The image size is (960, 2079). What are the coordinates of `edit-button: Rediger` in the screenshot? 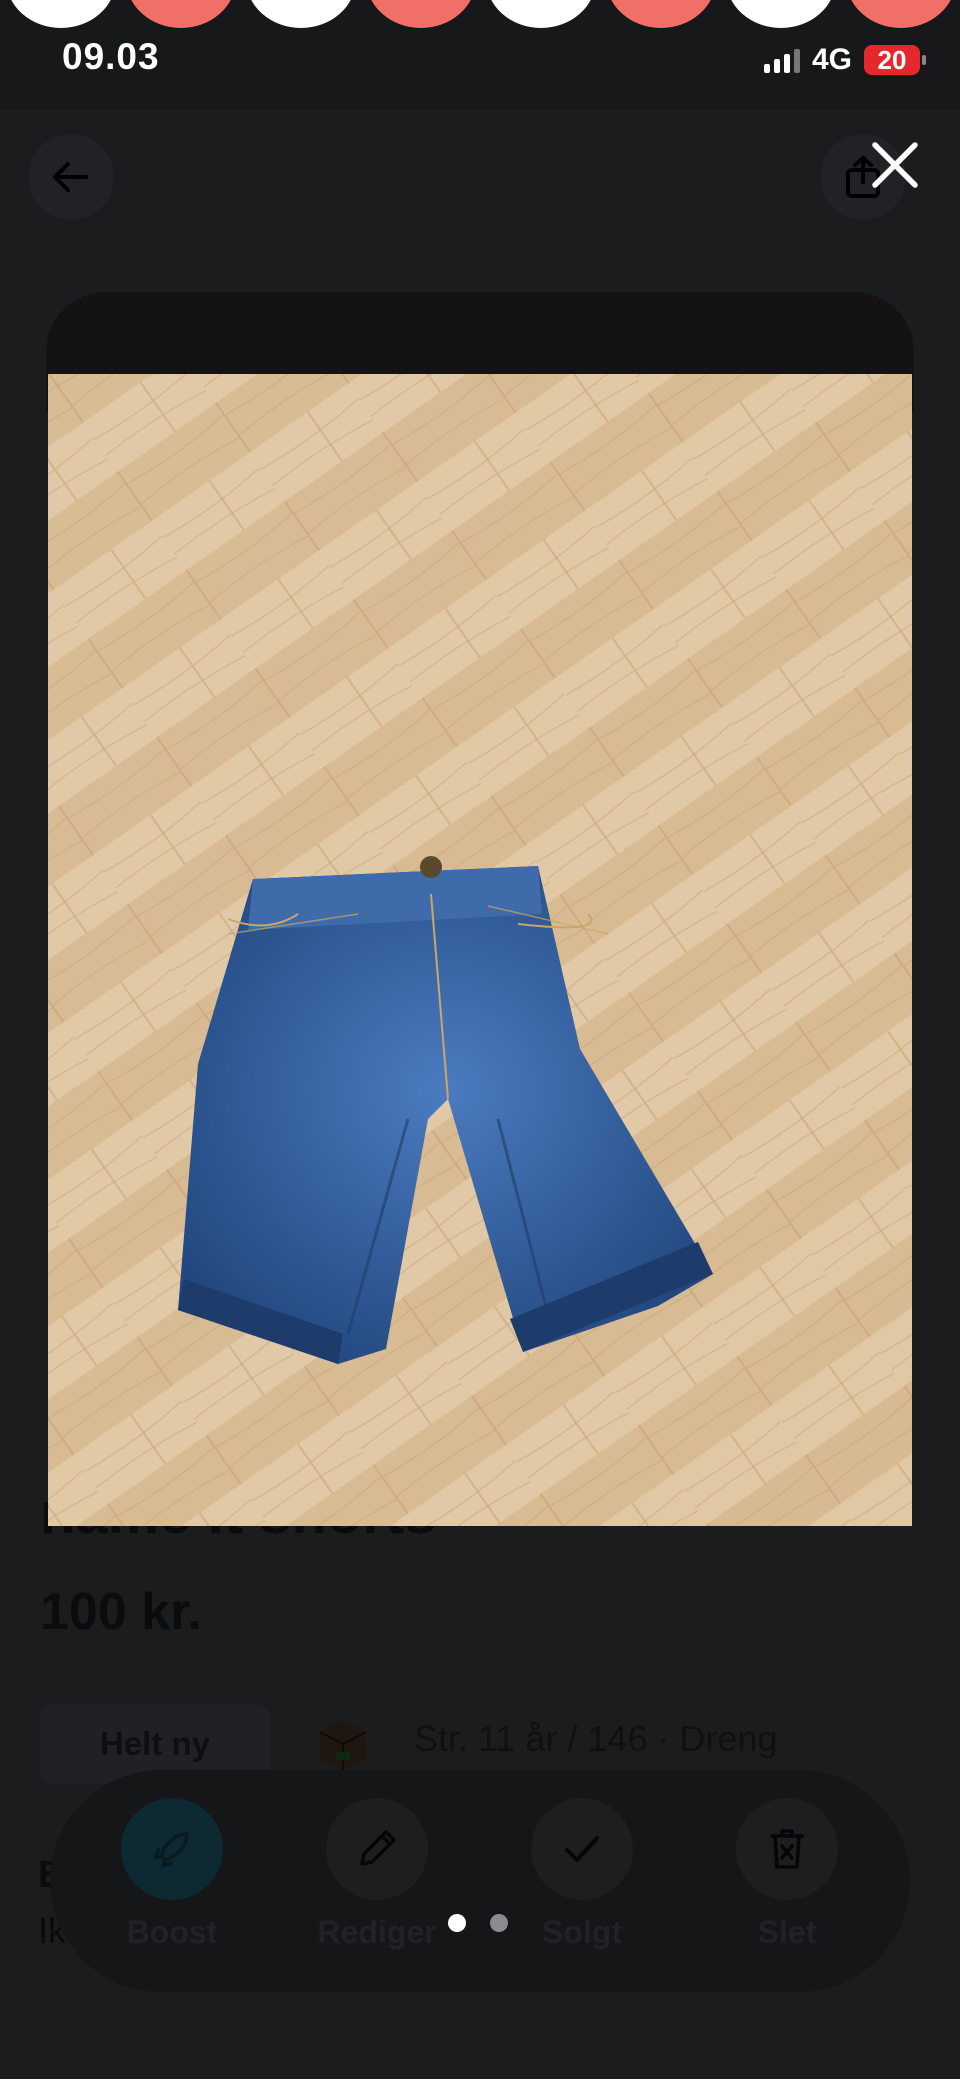 It's located at (377, 1874).